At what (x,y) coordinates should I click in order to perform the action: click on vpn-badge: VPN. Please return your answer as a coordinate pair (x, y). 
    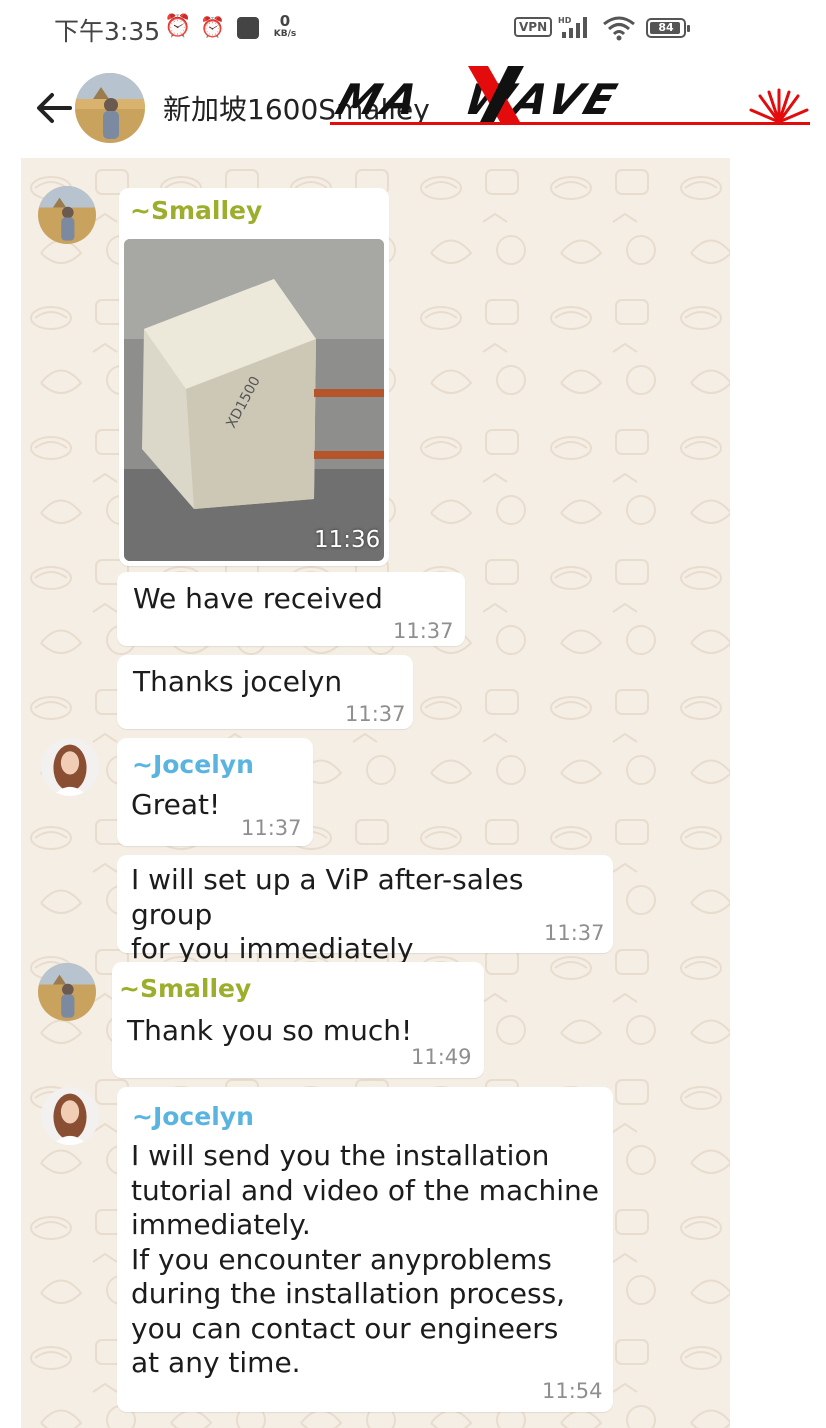
    Looking at the image, I should click on (533, 27).